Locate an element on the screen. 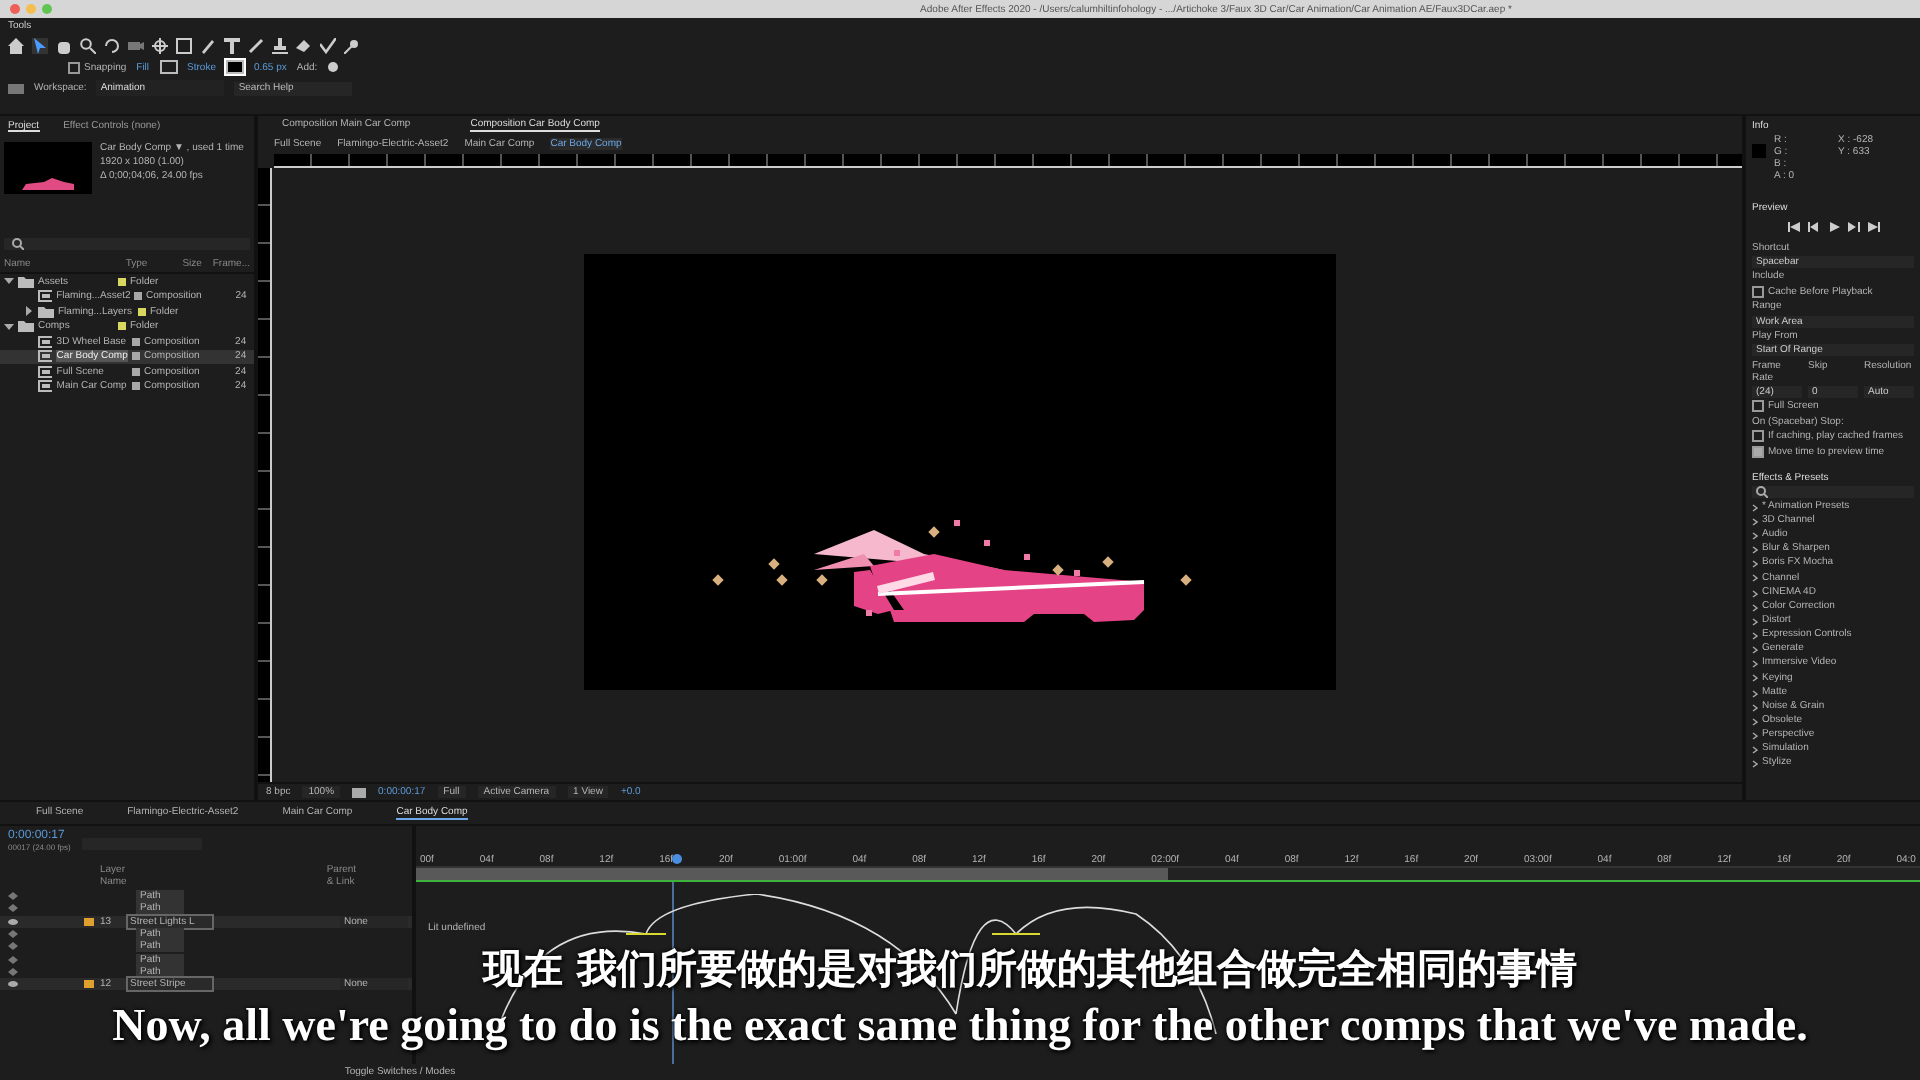  next-frame-icon is located at coordinates (1853, 227).